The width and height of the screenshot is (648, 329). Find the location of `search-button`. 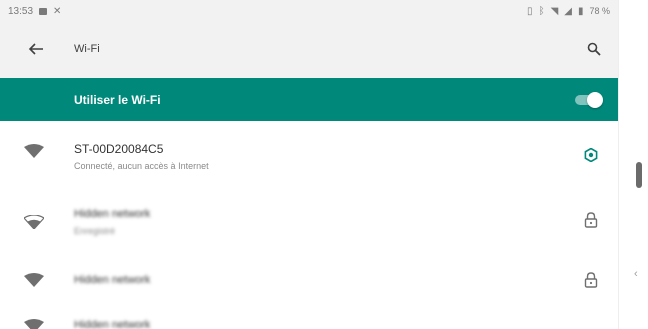

search-button is located at coordinates (594, 49).